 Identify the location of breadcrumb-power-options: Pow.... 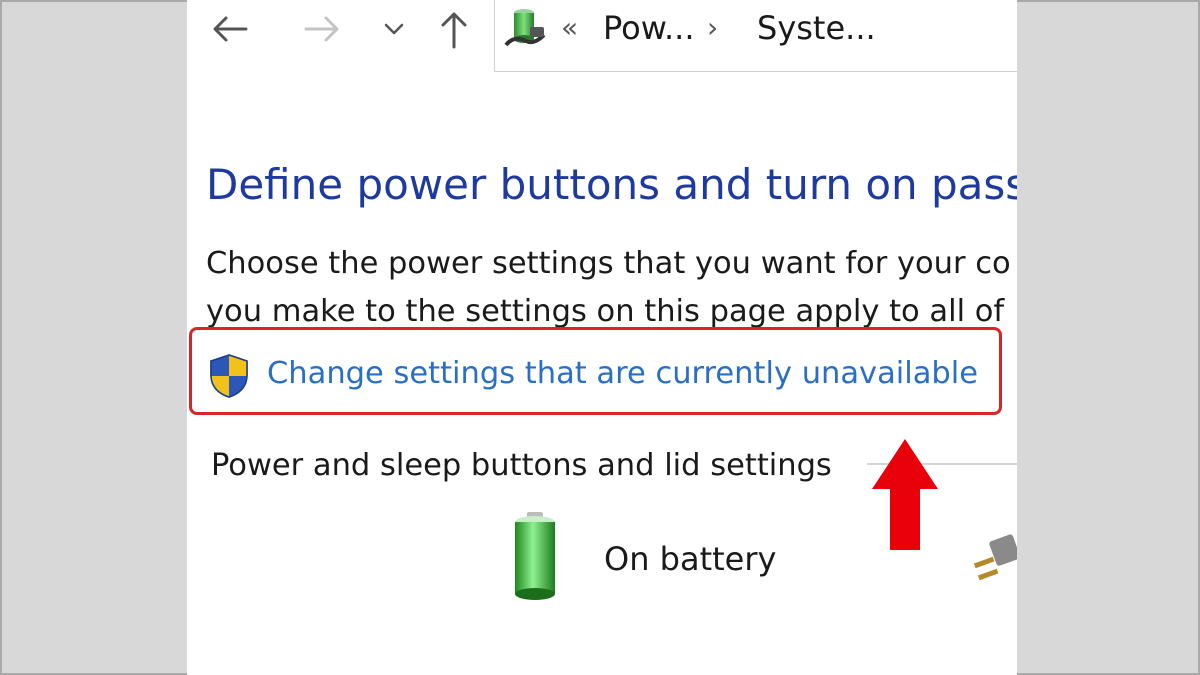
(648, 28).